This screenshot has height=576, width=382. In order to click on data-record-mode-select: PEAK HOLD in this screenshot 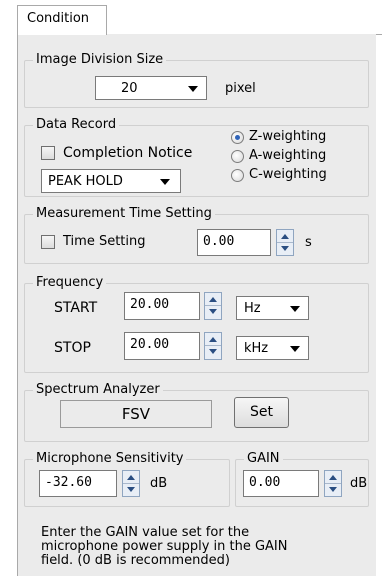, I will do `click(111, 181)`.